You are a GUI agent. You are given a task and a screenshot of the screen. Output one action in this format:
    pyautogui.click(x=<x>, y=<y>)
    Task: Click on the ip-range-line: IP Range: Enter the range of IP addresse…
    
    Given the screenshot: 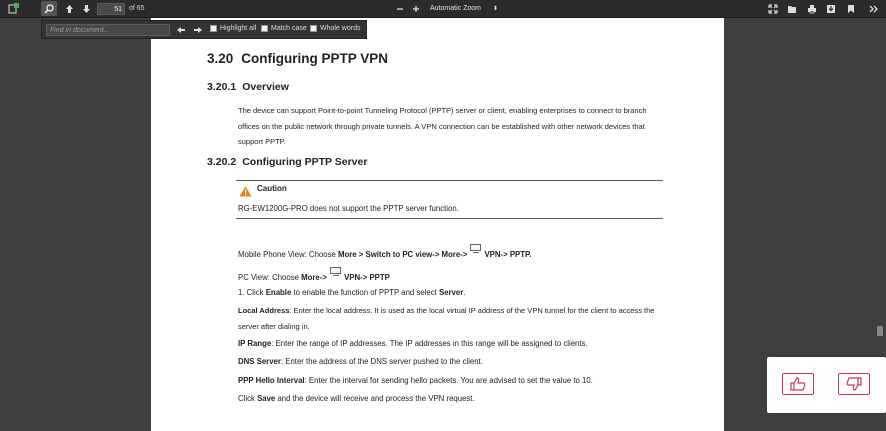 What is the action you would take?
    pyautogui.click(x=413, y=344)
    